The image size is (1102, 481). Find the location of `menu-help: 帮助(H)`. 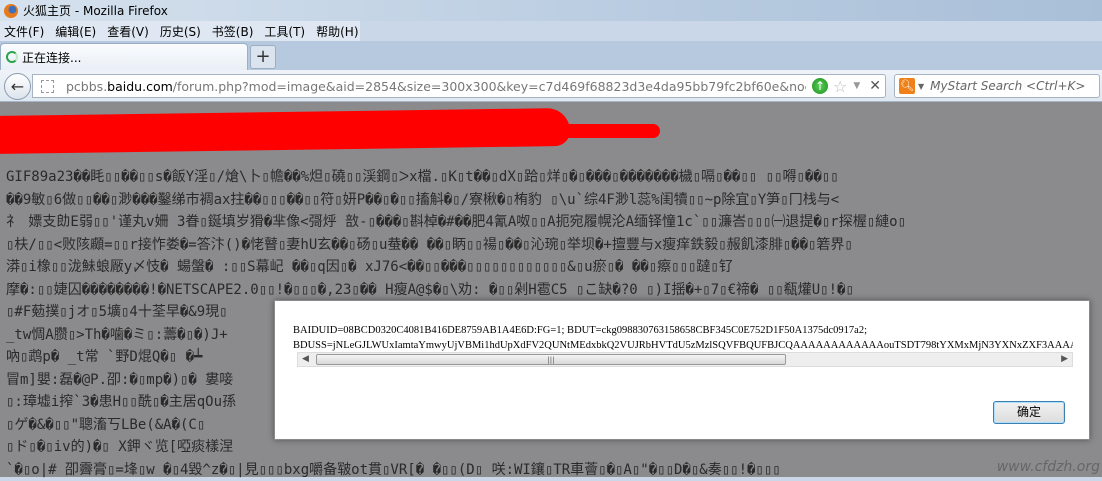

menu-help: 帮助(H) is located at coordinates (337, 31).